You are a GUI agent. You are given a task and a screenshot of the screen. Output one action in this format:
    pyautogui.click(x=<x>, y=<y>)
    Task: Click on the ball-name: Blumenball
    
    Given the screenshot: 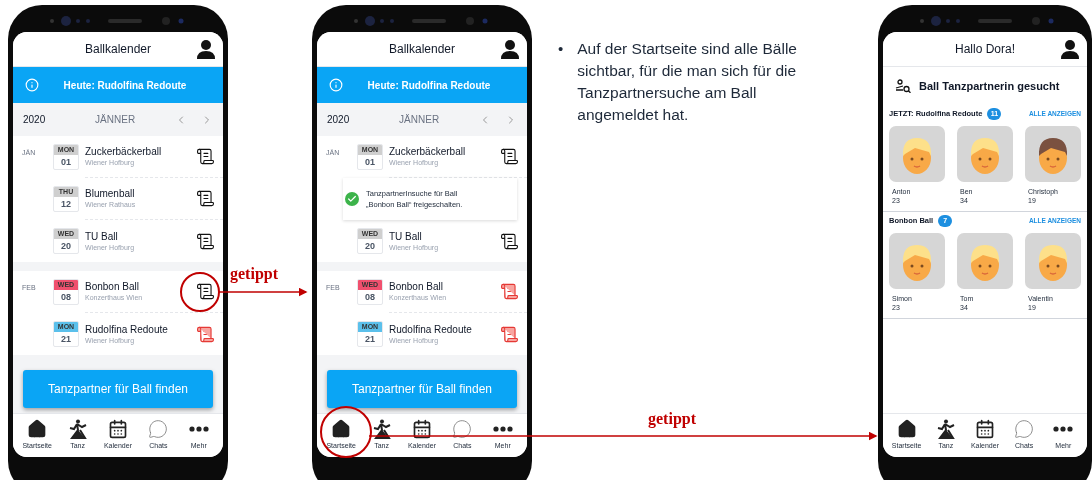 What is the action you would take?
    pyautogui.click(x=110, y=193)
    